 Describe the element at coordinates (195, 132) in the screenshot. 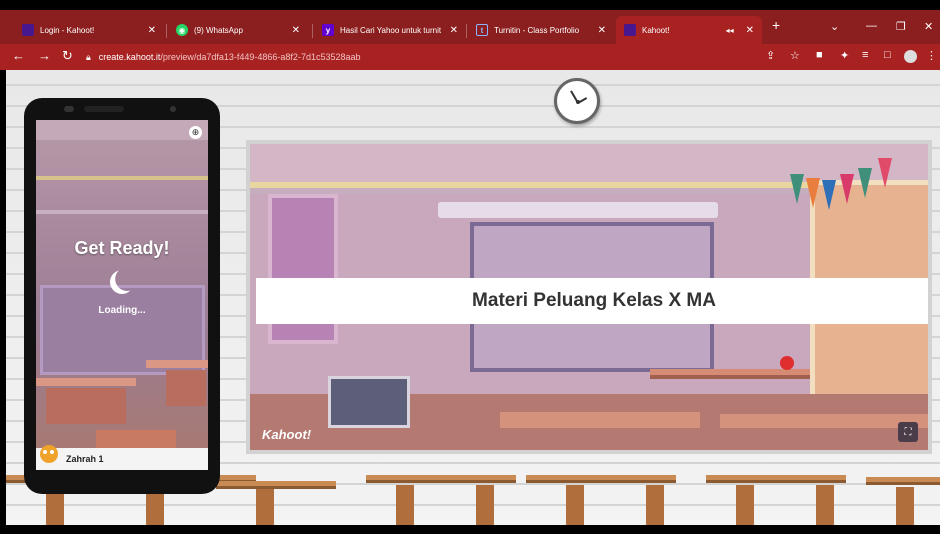

I see `globe-icon: ⊕` at that location.